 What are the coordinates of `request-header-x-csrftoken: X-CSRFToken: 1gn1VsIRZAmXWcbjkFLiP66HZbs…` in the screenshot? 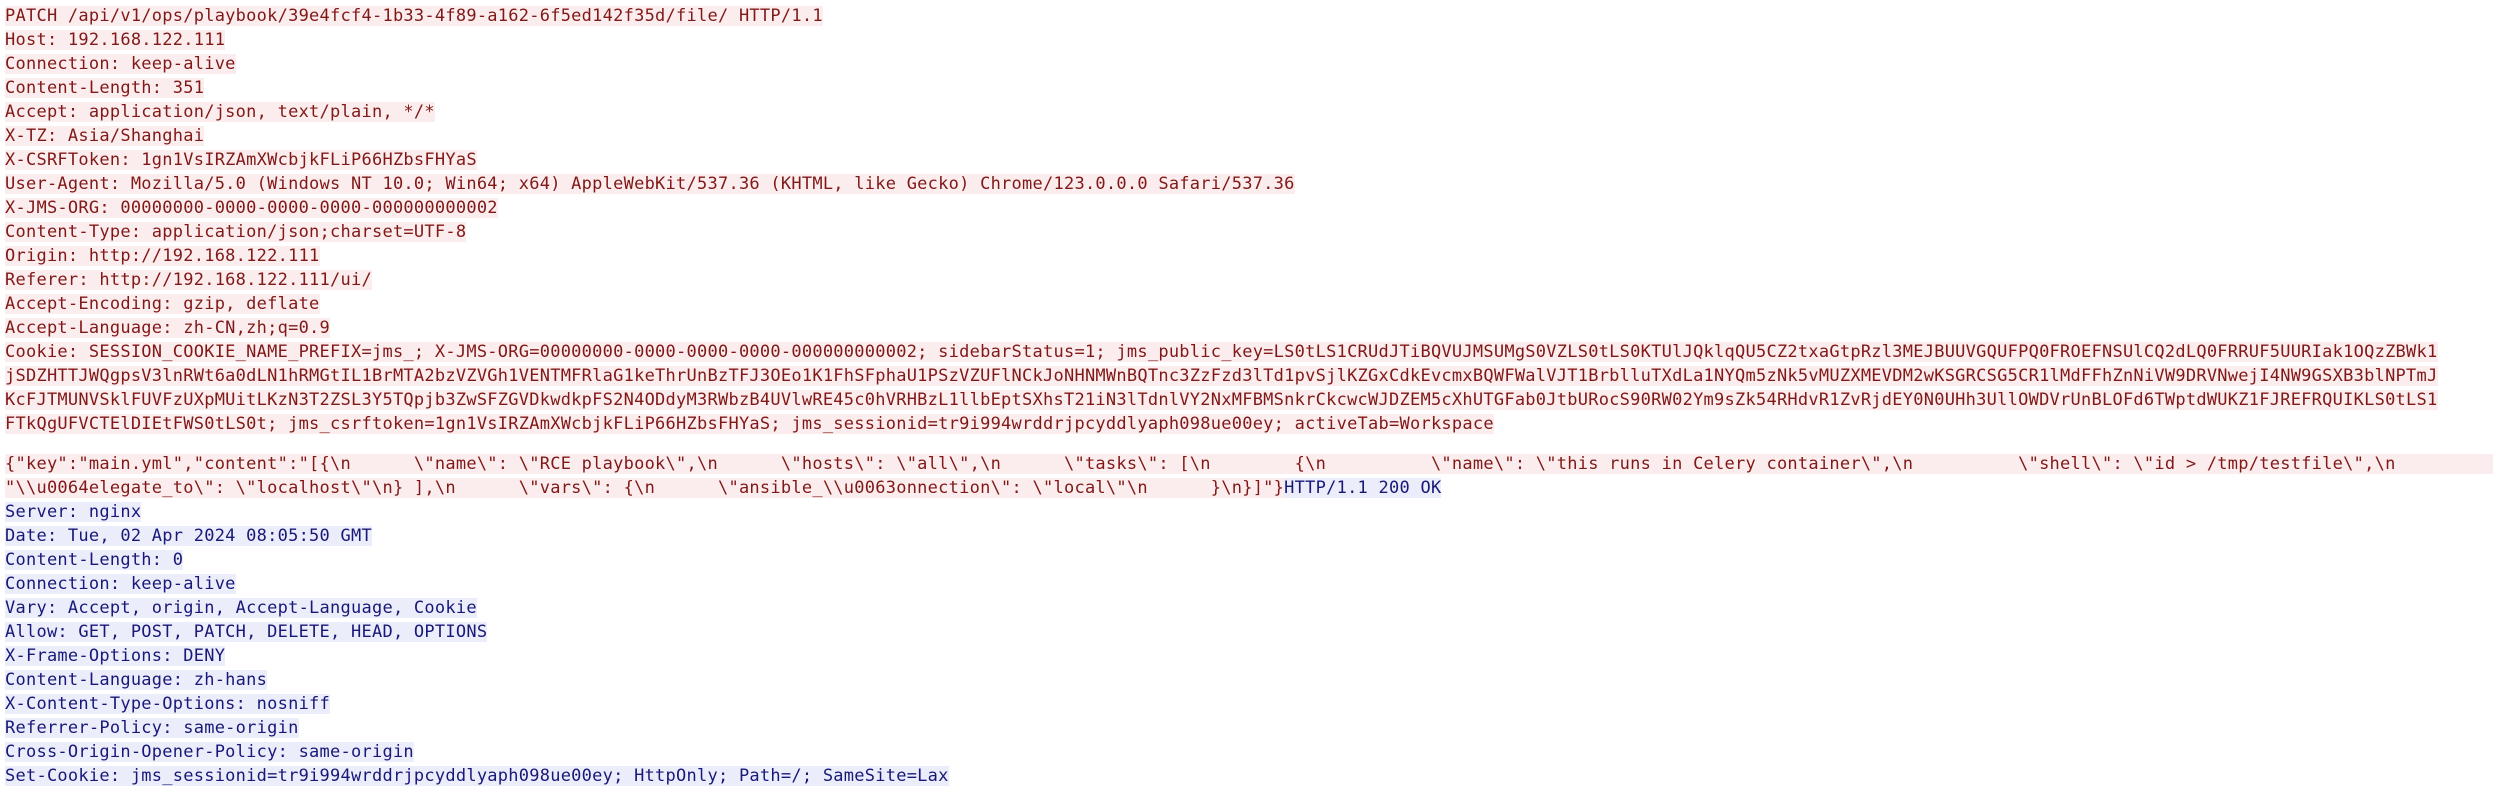 It's located at (241, 160).